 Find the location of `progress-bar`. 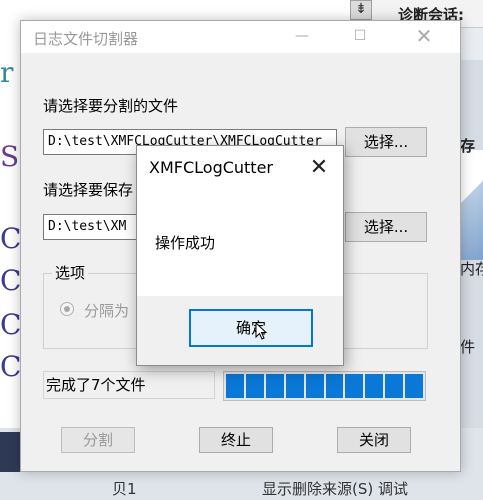

progress-bar is located at coordinates (324, 386).